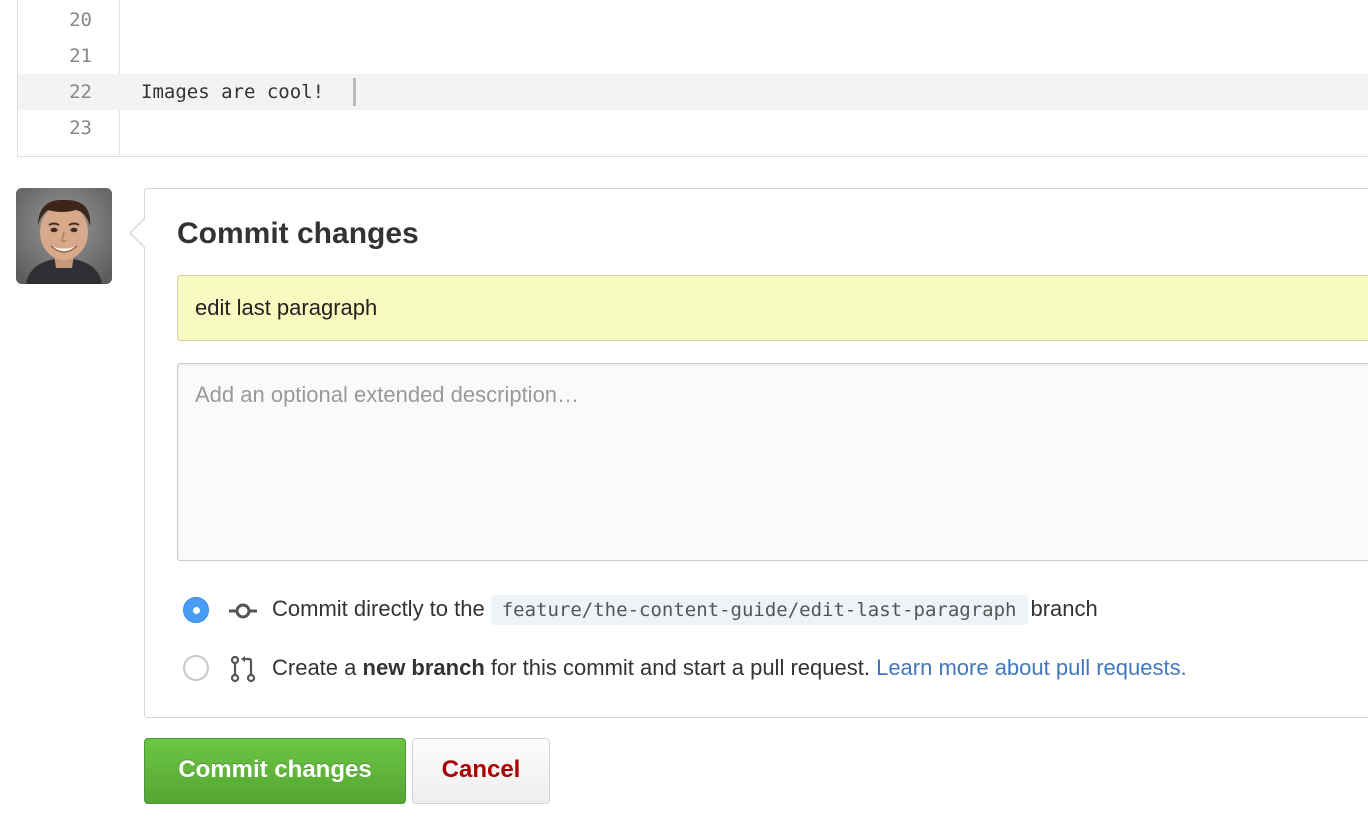 The image size is (1368, 818). I want to click on commit-changes-button: Commit changes, so click(275, 771).